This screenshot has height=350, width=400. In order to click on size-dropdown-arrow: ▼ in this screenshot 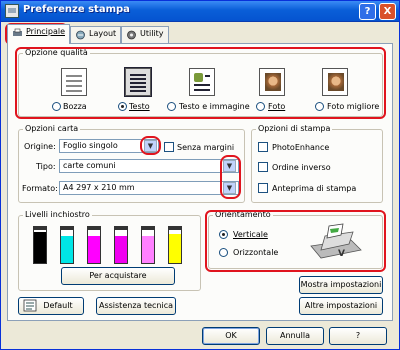, I will do `click(229, 188)`.